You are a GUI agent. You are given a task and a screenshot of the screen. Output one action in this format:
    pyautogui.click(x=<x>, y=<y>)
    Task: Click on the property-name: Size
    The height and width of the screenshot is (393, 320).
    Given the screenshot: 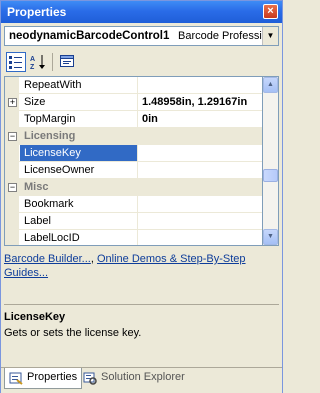 What is the action you would take?
    pyautogui.click(x=79, y=102)
    